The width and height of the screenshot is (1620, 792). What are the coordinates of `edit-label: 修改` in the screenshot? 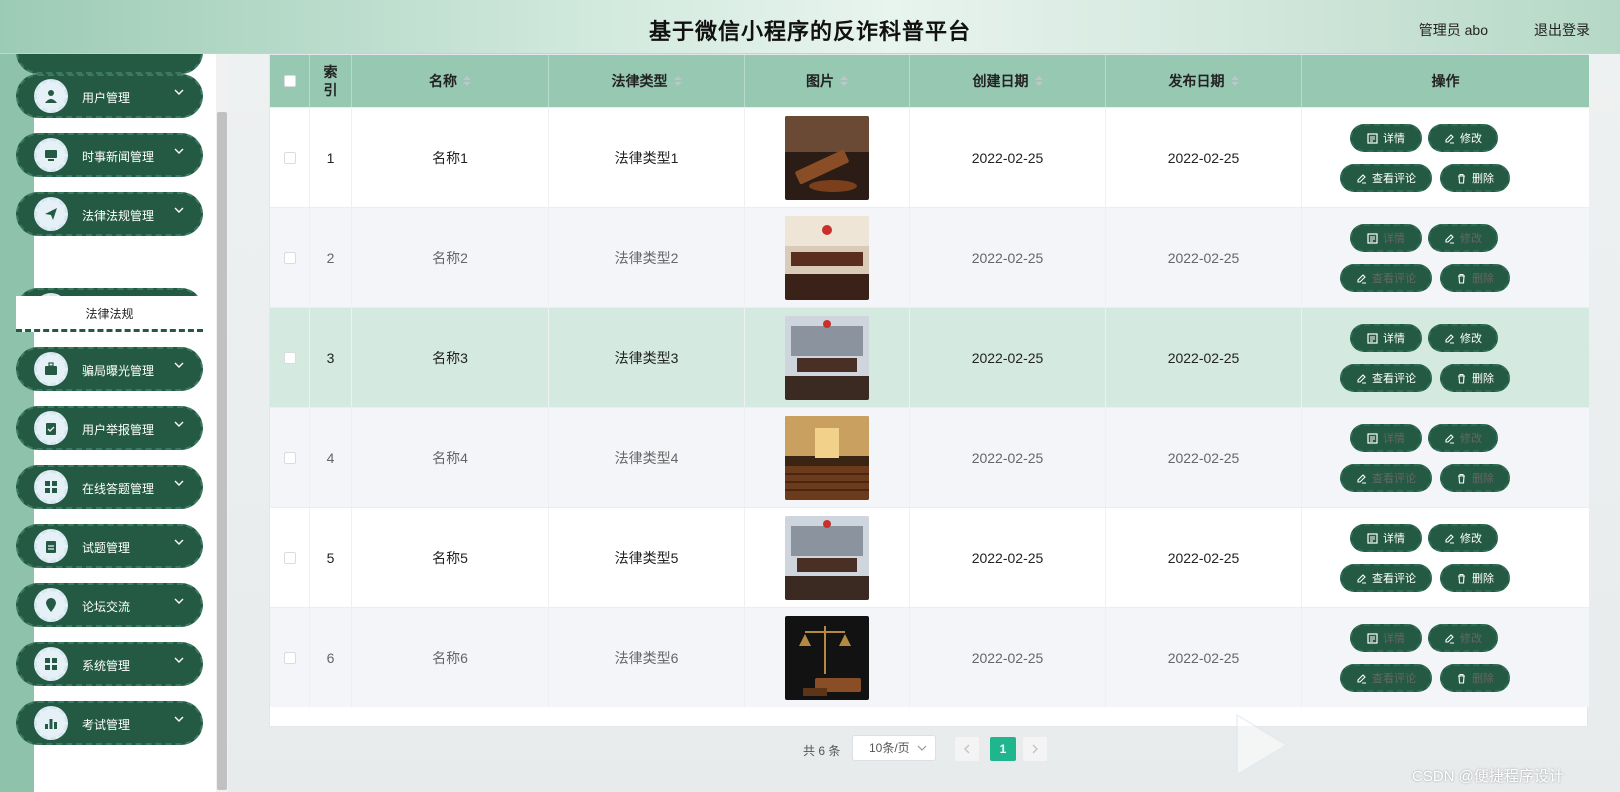 It's located at (1471, 139).